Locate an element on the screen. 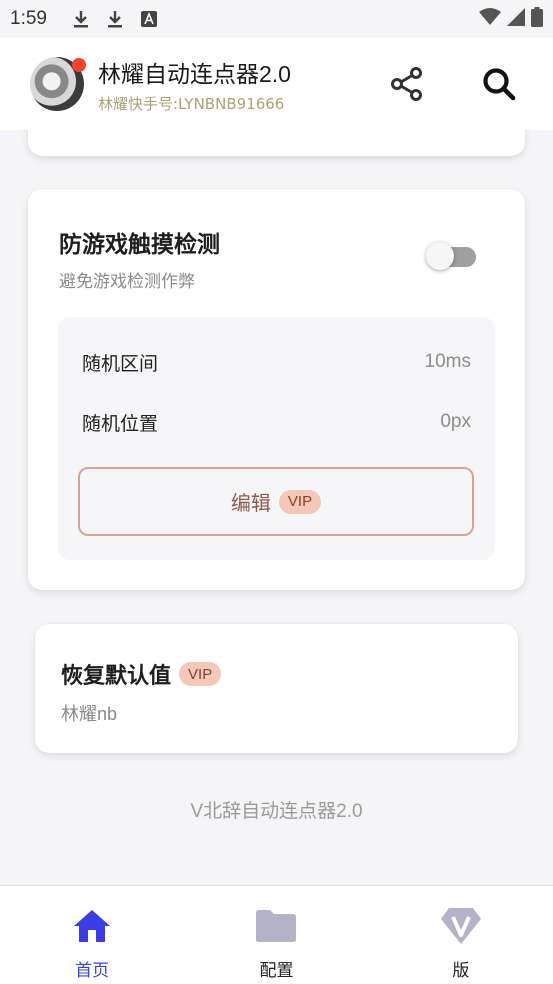  nav-label-home: 首页 is located at coordinates (92, 971).